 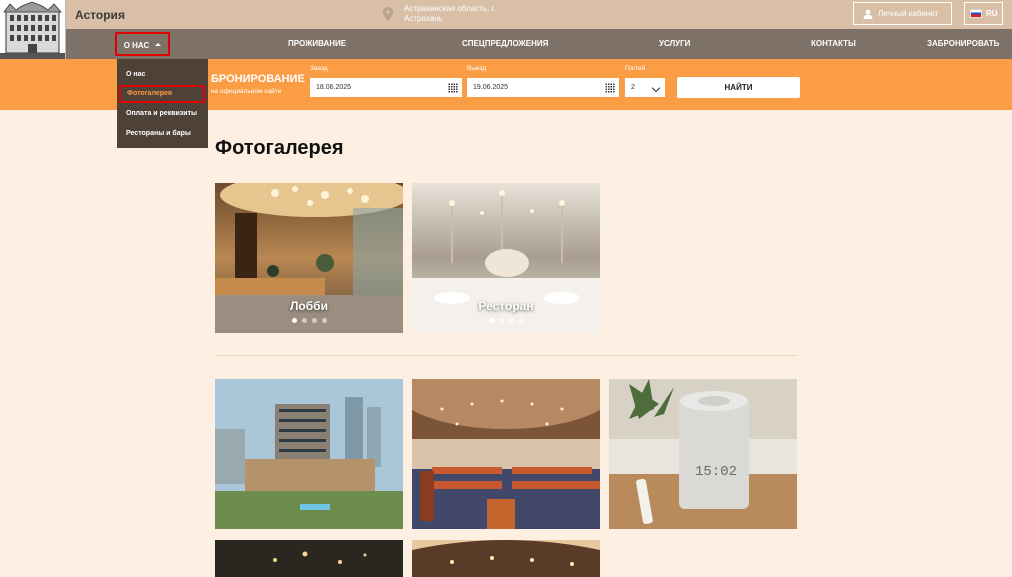 I want to click on hotel-exterior-photo, so click(x=309, y=454).